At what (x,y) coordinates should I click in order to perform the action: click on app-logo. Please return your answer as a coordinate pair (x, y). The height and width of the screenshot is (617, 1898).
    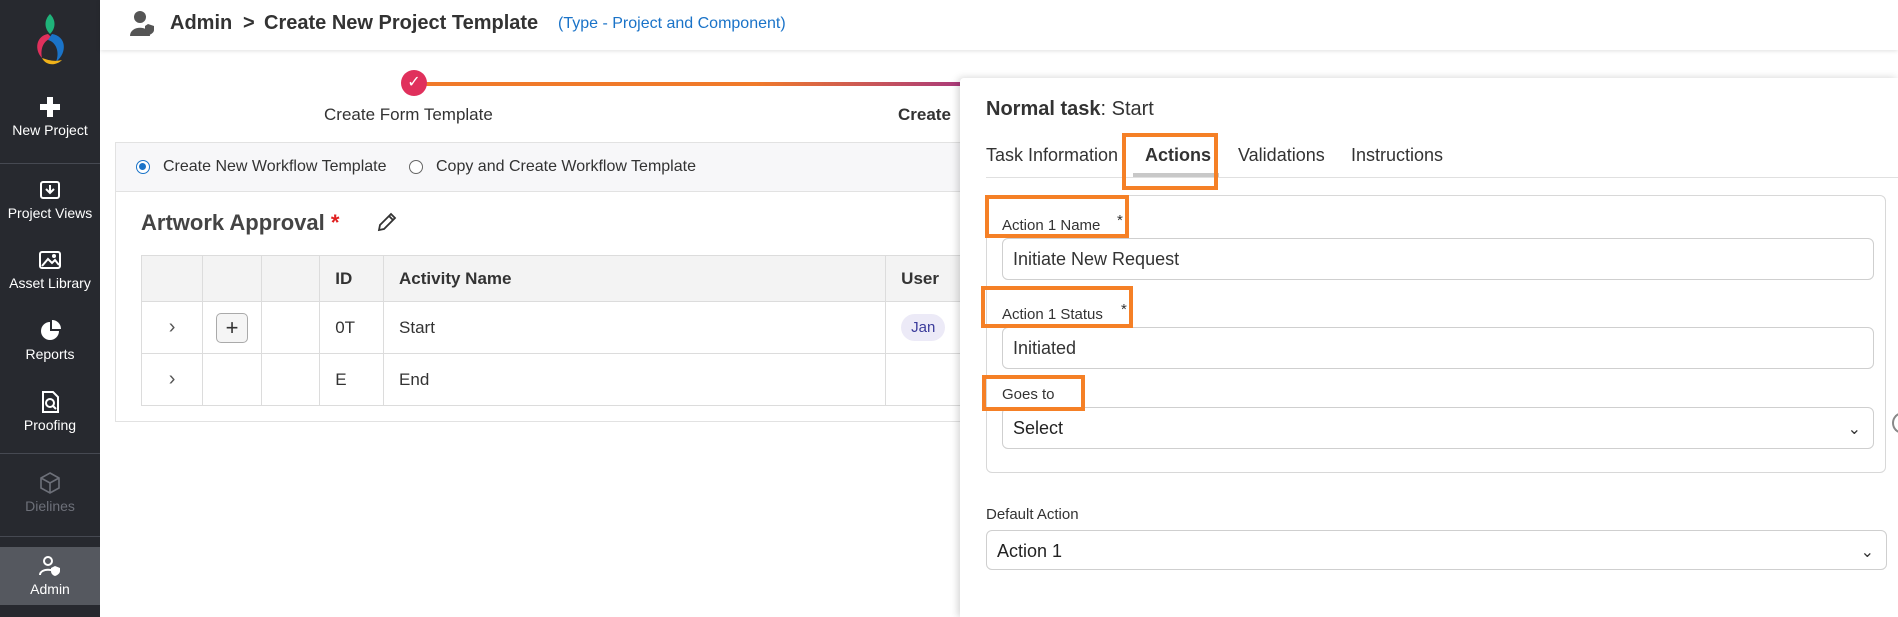
    Looking at the image, I should click on (50, 40).